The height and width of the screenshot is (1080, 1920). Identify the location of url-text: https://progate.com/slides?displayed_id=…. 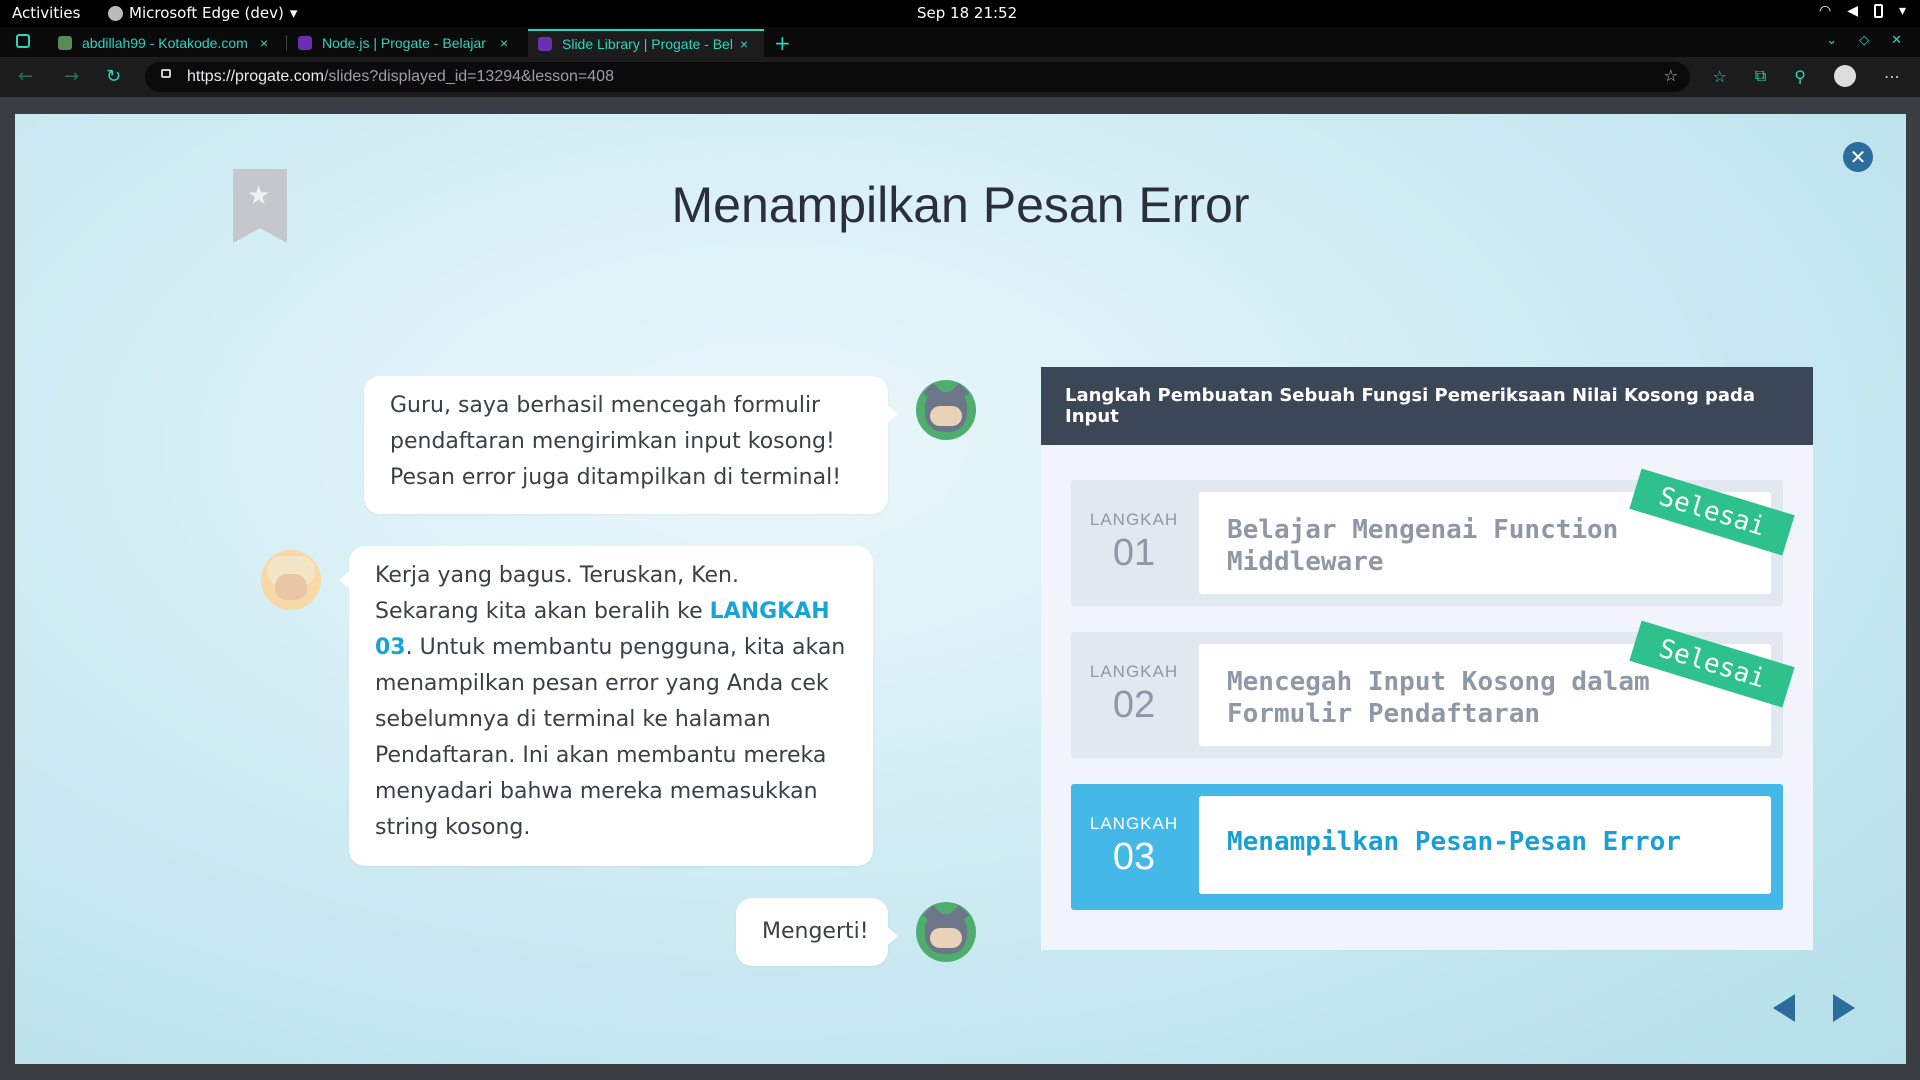
(400, 77).